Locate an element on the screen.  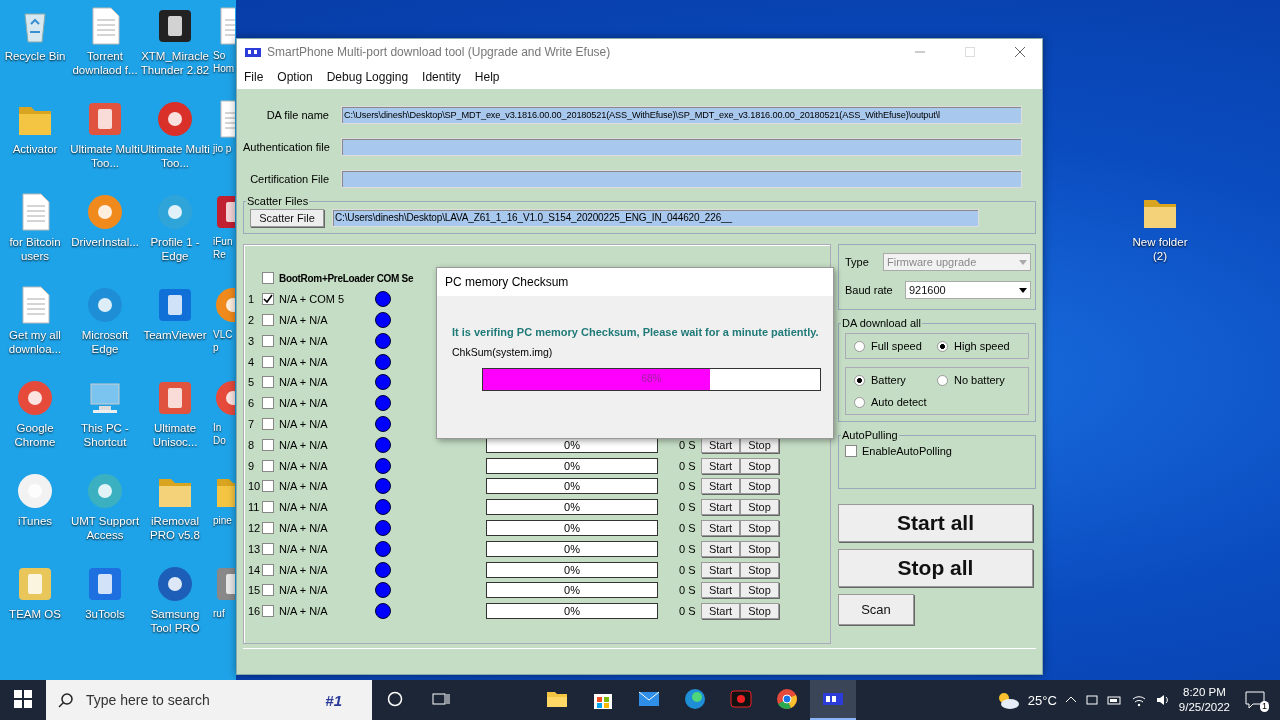
icon-label: pine is located at coordinates (223, 520).